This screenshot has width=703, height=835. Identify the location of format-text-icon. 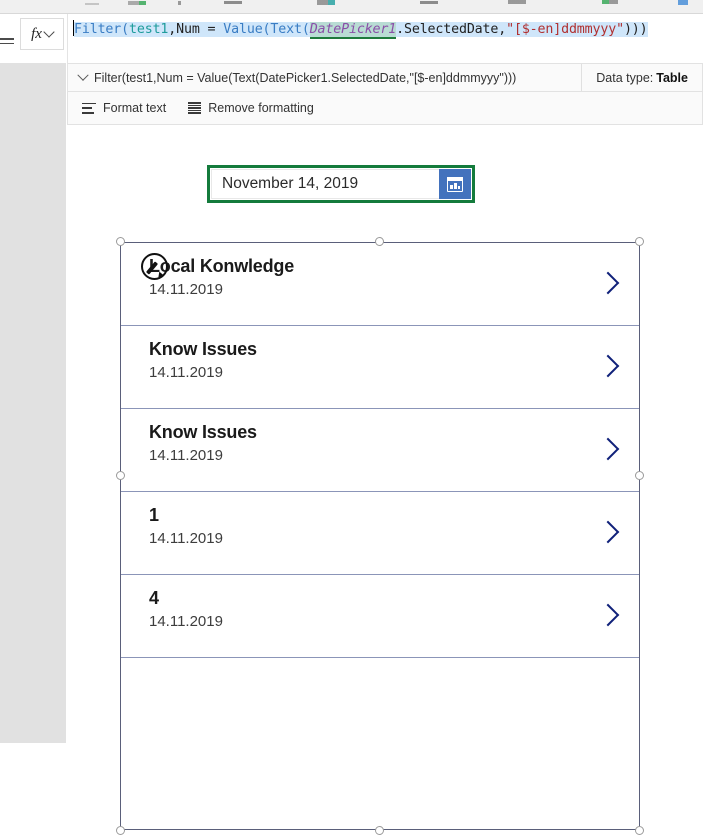
(89, 108).